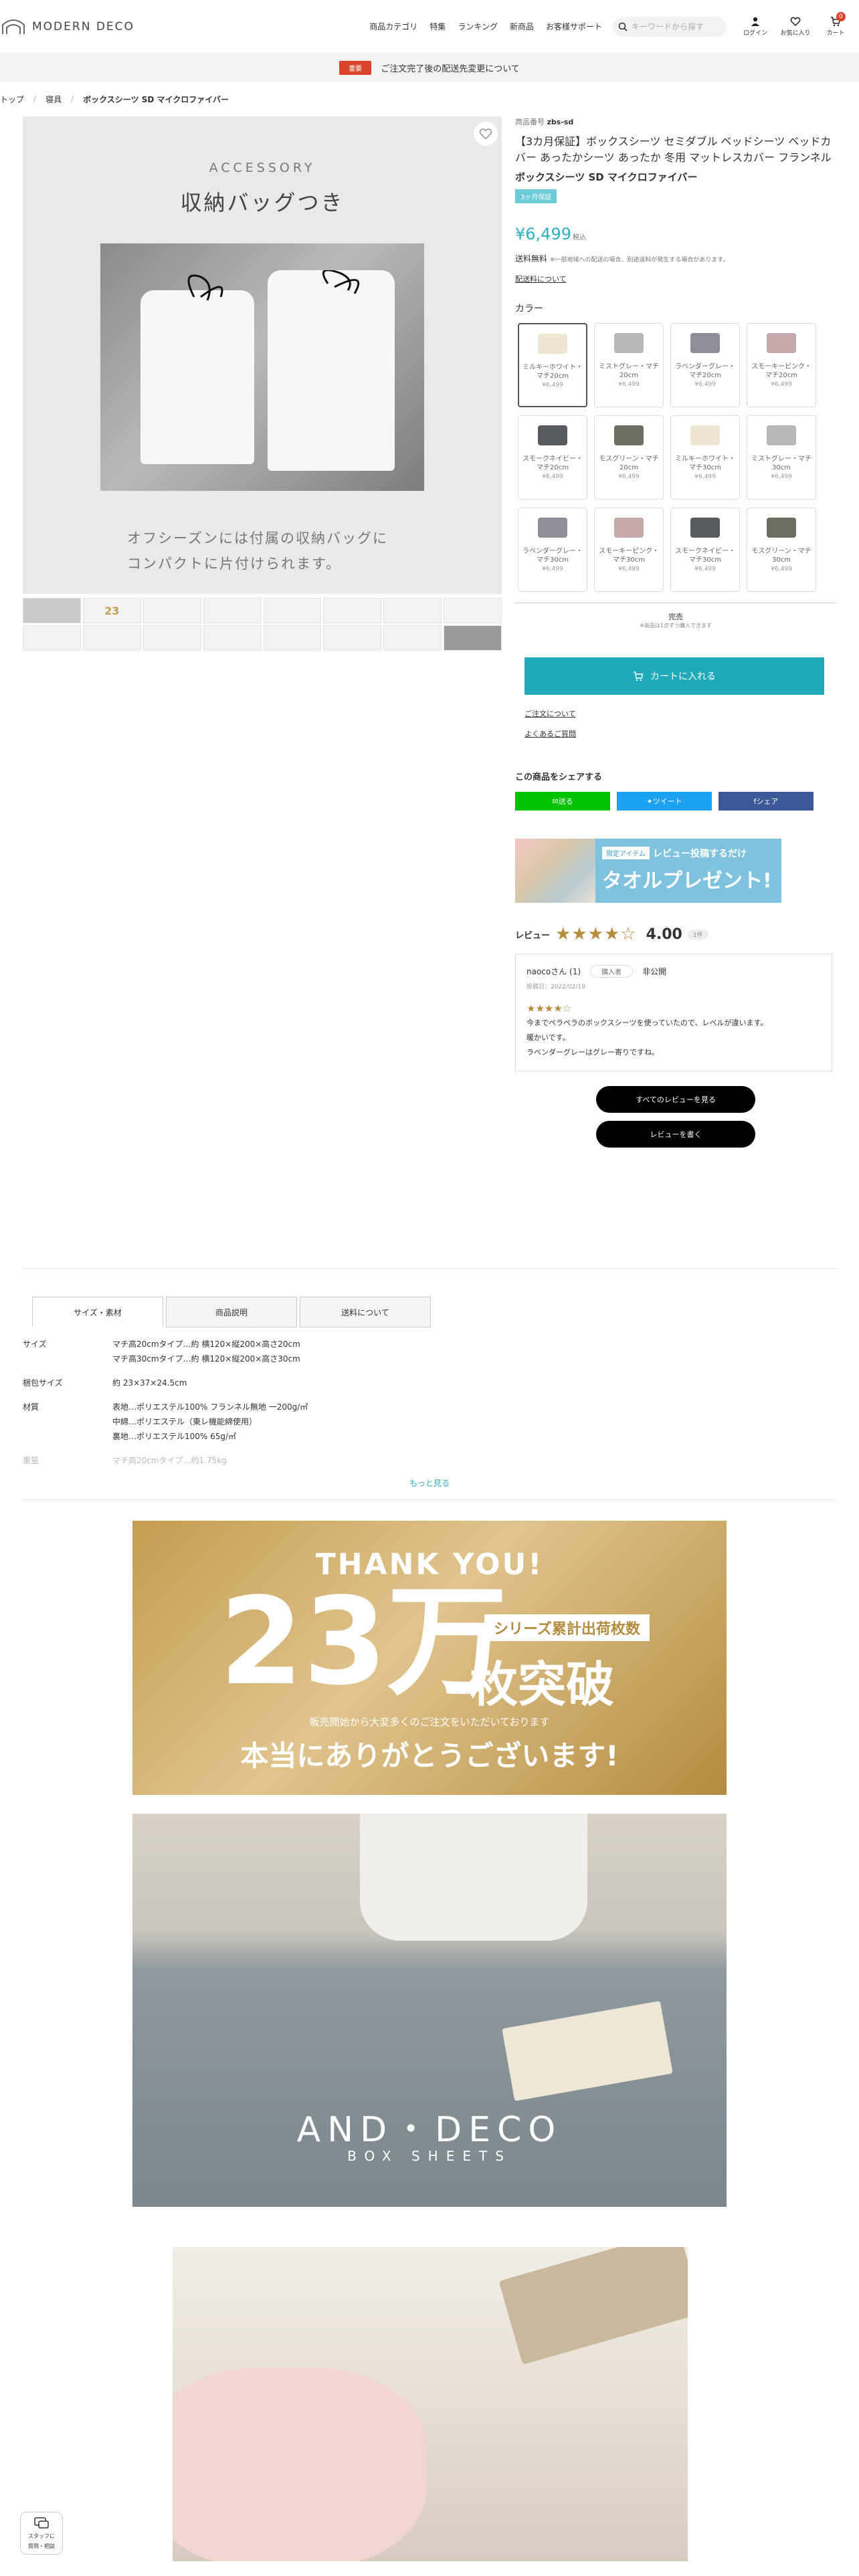 The width and height of the screenshot is (859, 2576). I want to click on help-links: ご注文について よくあるご質問, so click(680, 724).